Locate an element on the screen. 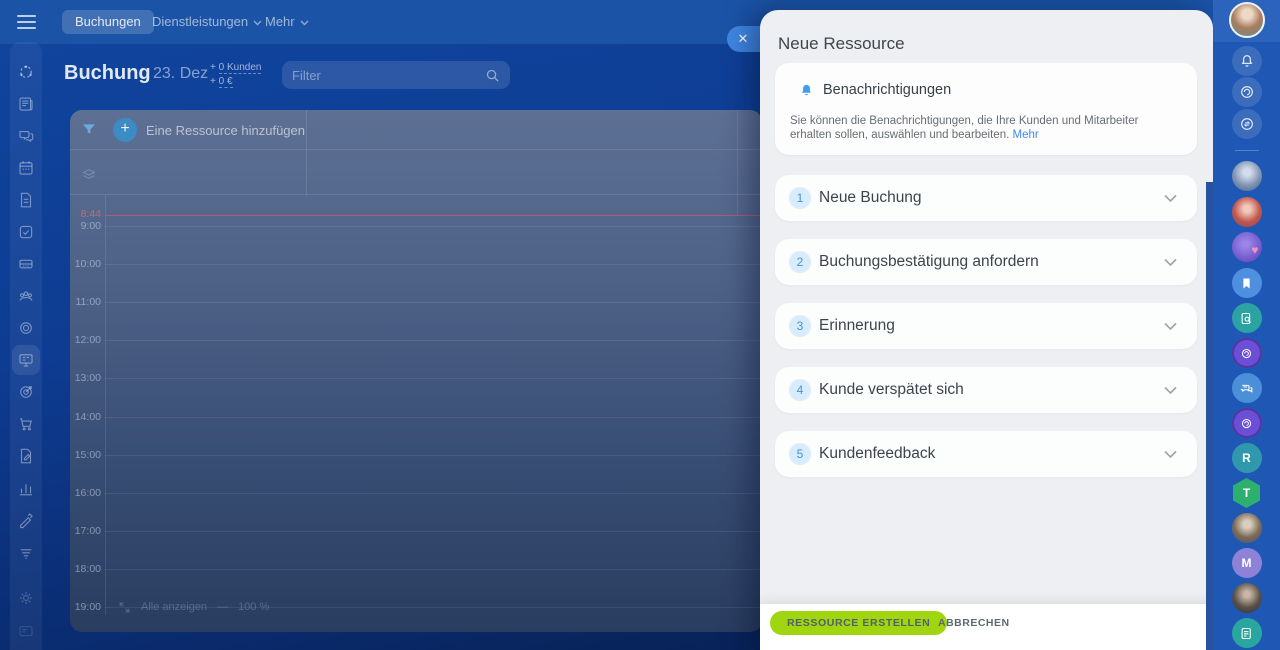  section-kundenfeedback: 5 Kundenfeedback is located at coordinates (986, 454).